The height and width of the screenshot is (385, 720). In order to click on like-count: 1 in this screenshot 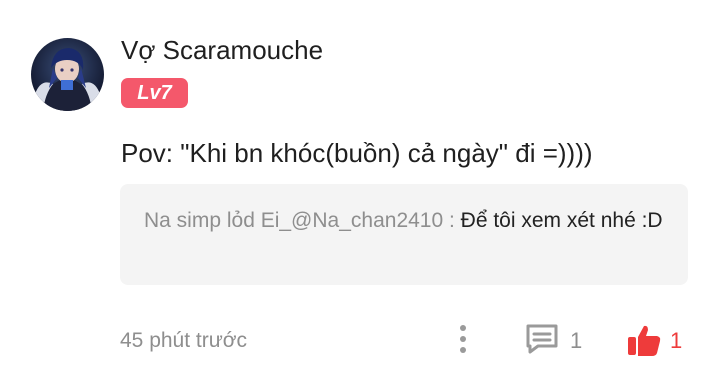, I will do `click(676, 340)`.